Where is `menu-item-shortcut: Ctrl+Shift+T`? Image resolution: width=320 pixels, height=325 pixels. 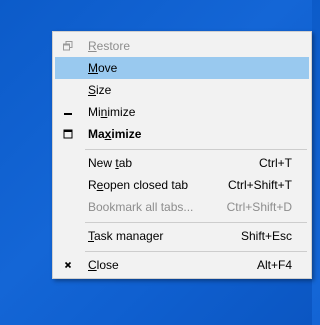 menu-item-shortcut: Ctrl+Shift+T is located at coordinates (259, 185).